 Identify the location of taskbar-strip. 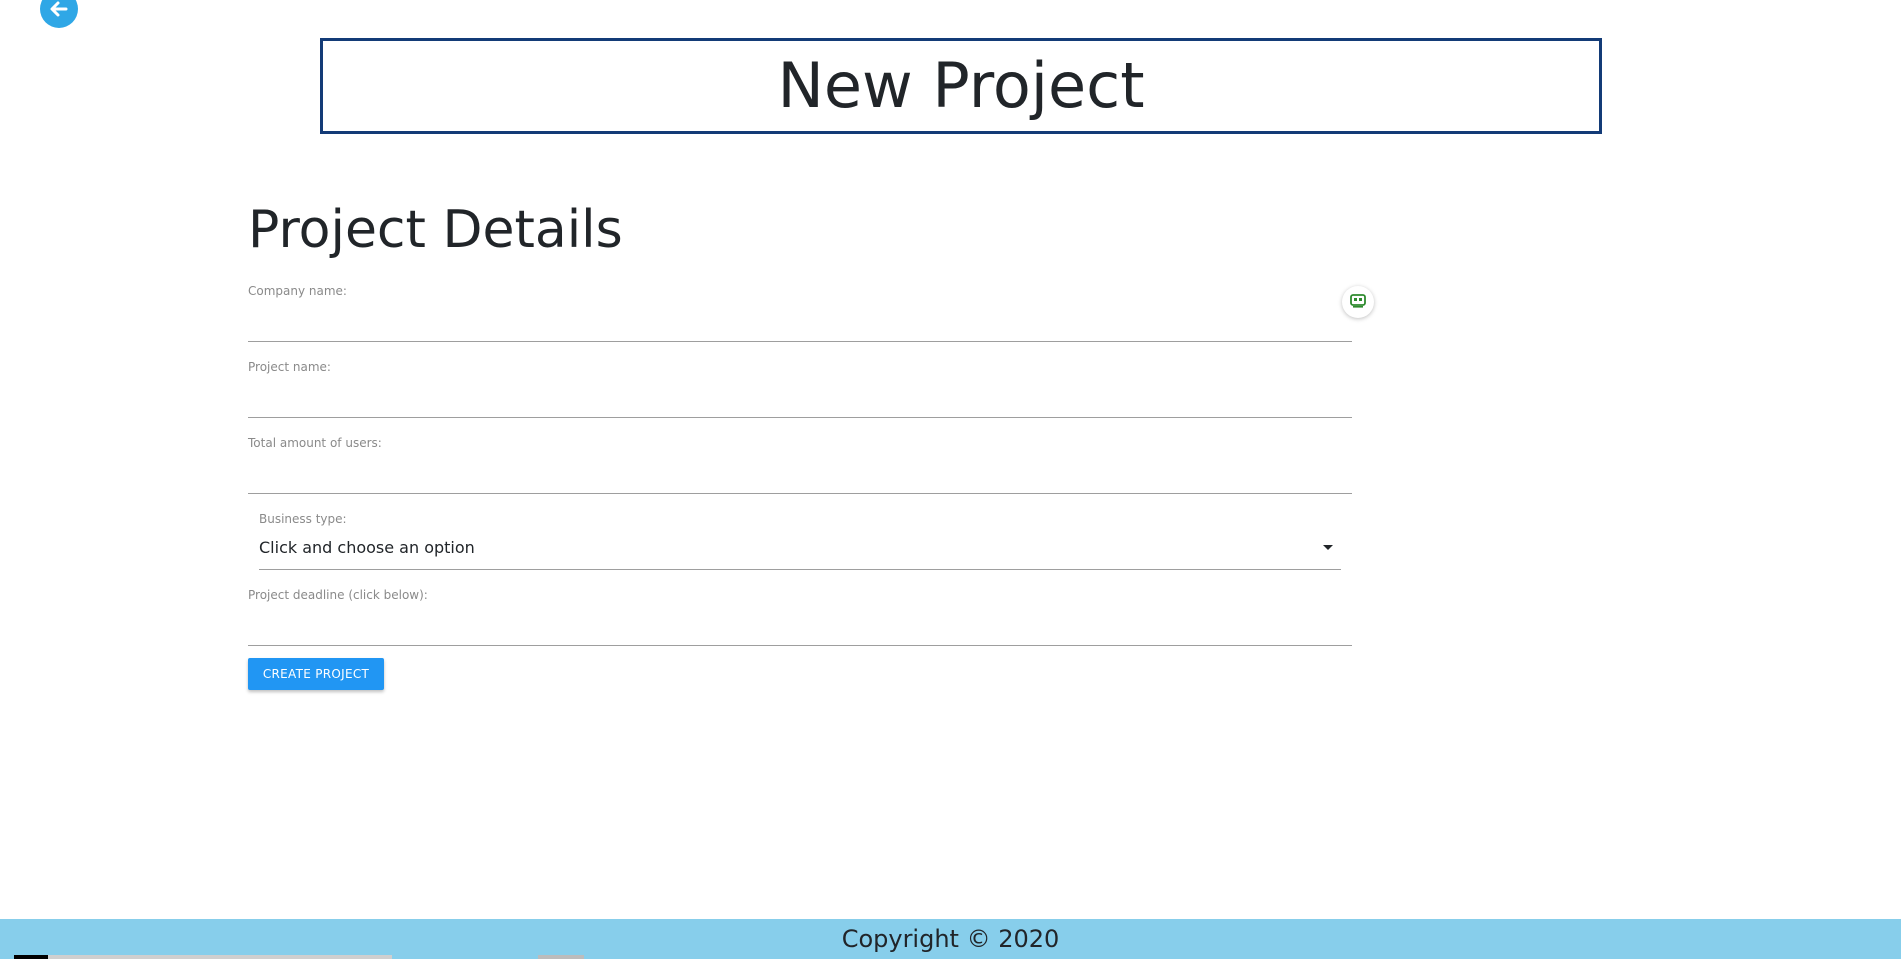
(950, 957).